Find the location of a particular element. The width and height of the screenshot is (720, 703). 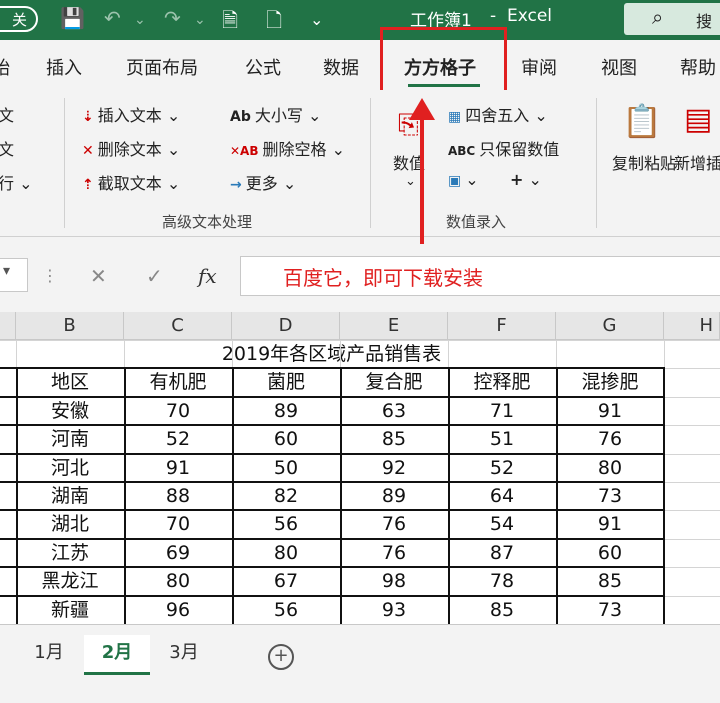

table-cell: 50 is located at coordinates (286, 468).